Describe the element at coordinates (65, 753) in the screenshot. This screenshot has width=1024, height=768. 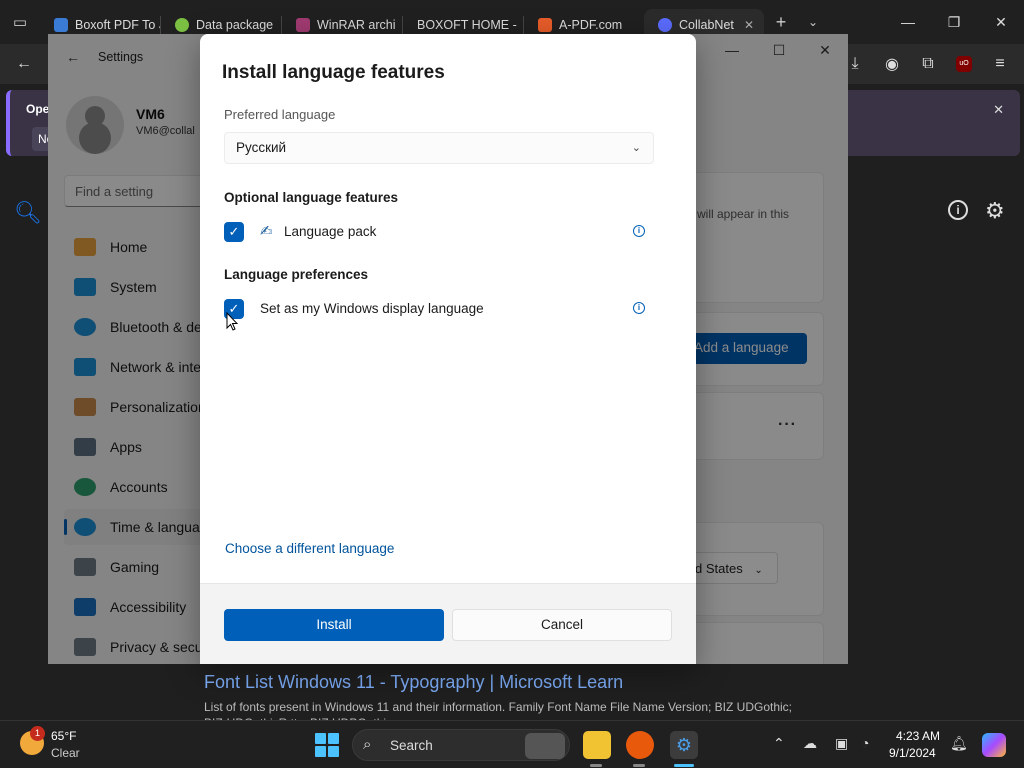
I see `weather-condition: Clear` at that location.